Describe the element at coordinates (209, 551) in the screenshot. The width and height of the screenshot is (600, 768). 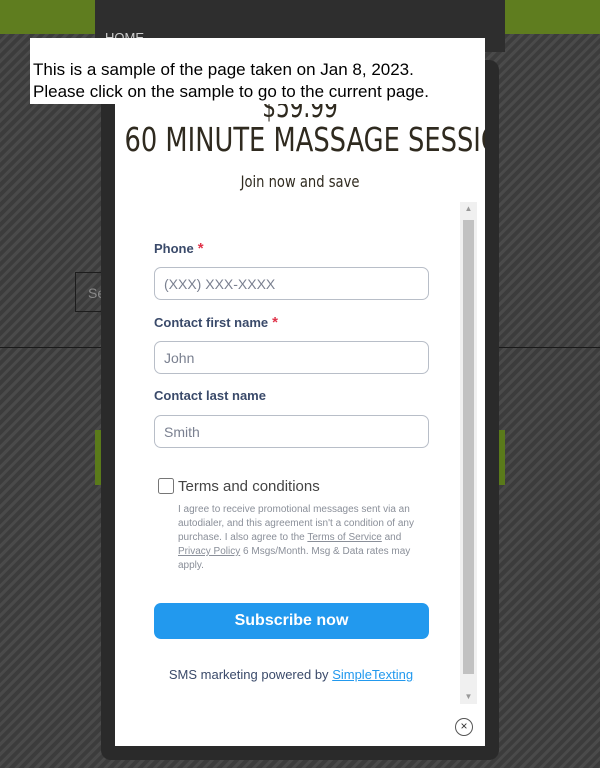
I see `privacy-policy-link: Privacy Policy` at that location.